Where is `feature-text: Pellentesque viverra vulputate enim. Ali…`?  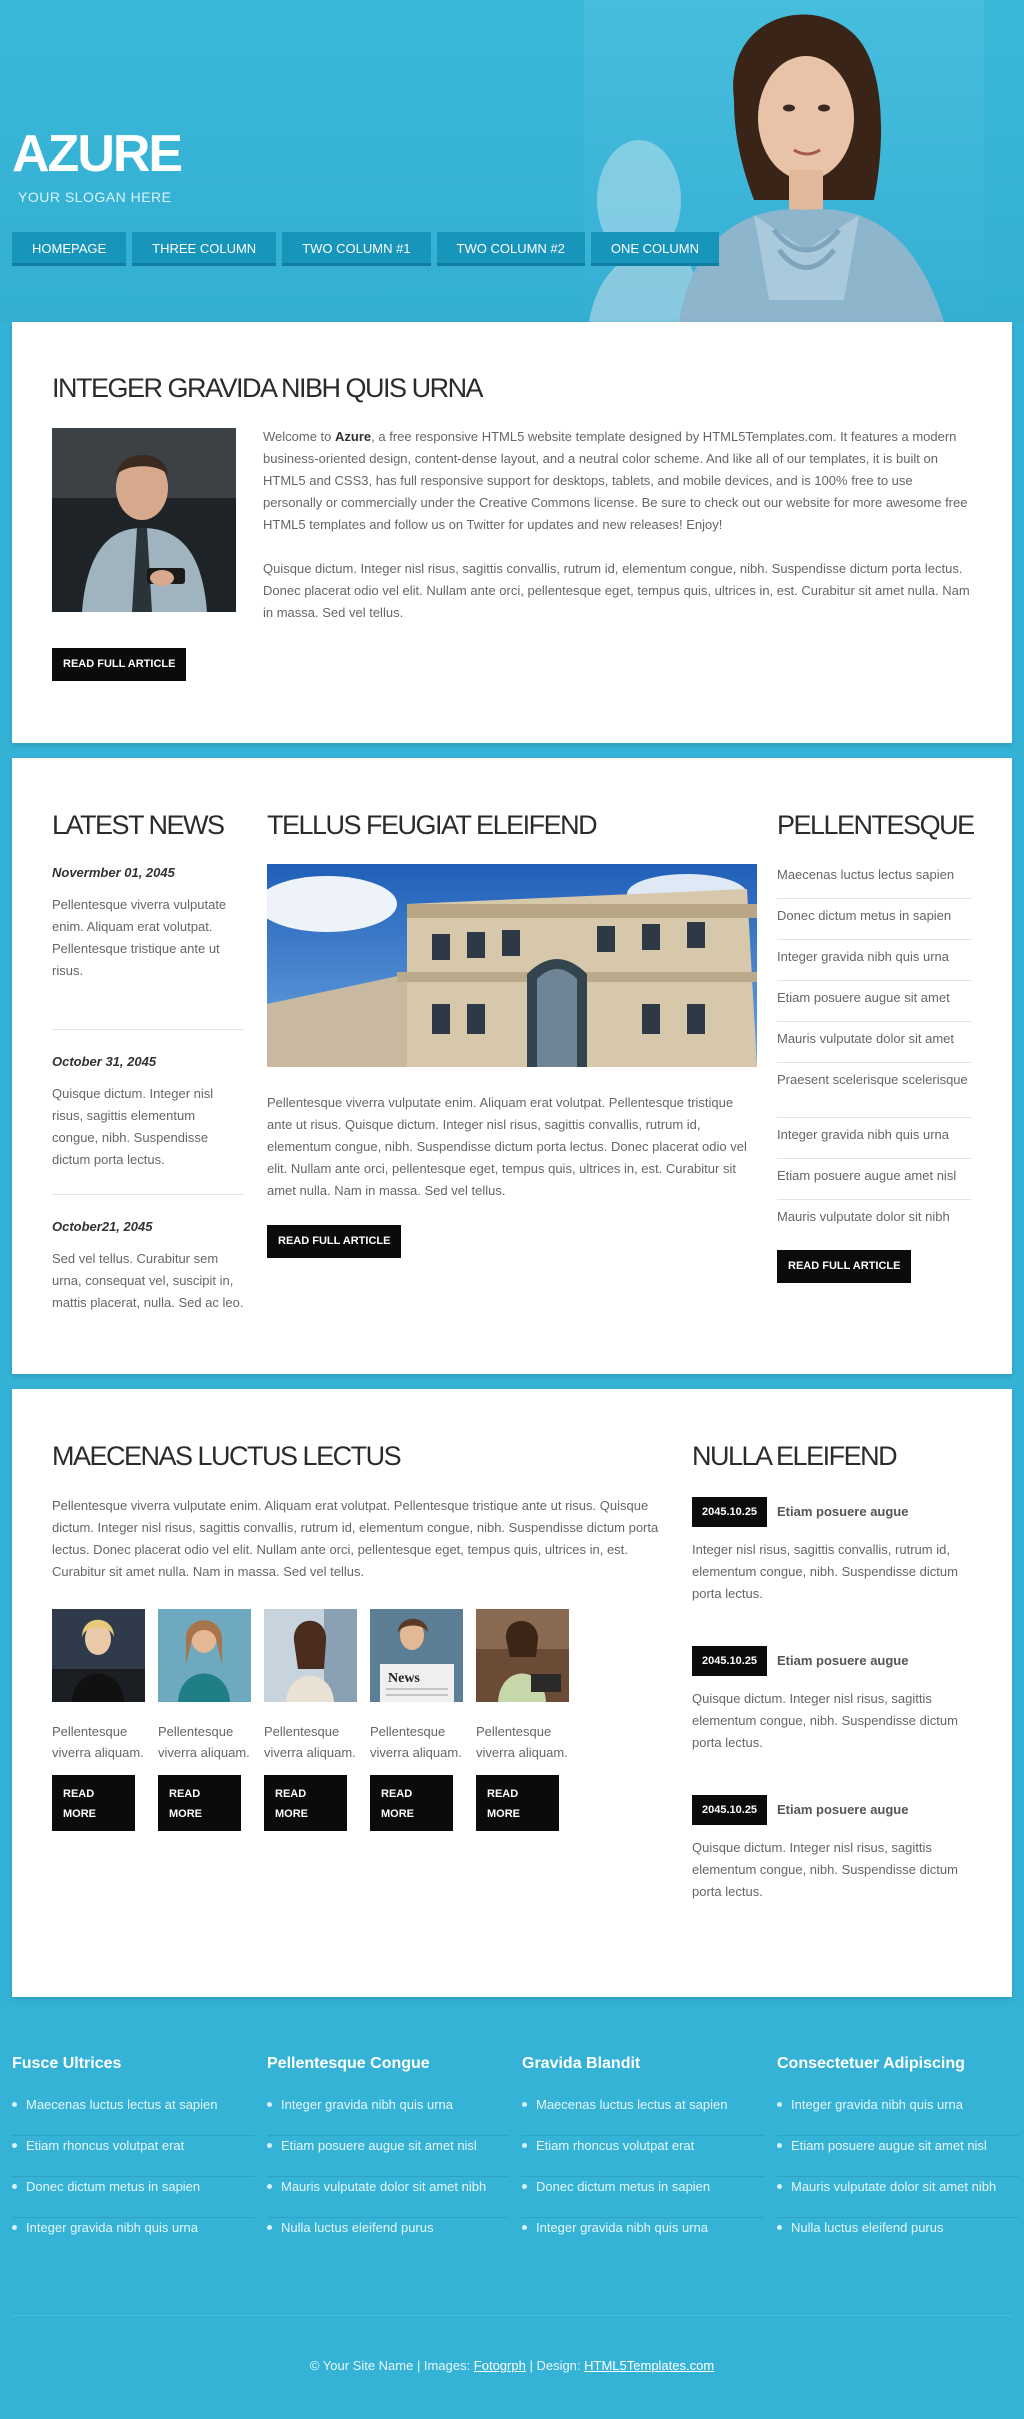 feature-text: Pellentesque viverra vulputate enim. Ali… is located at coordinates (507, 1146).